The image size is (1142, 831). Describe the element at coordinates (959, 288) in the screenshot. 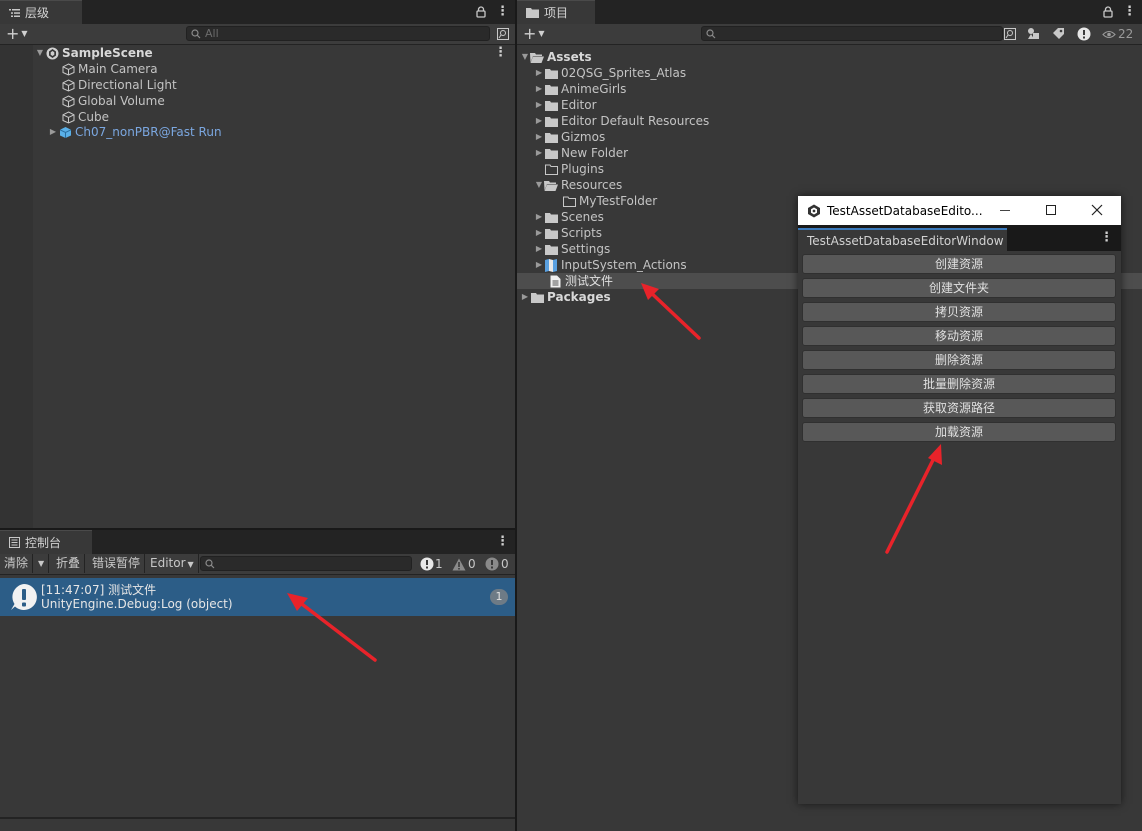

I see `create-folder-button: 创建文件夹` at that location.